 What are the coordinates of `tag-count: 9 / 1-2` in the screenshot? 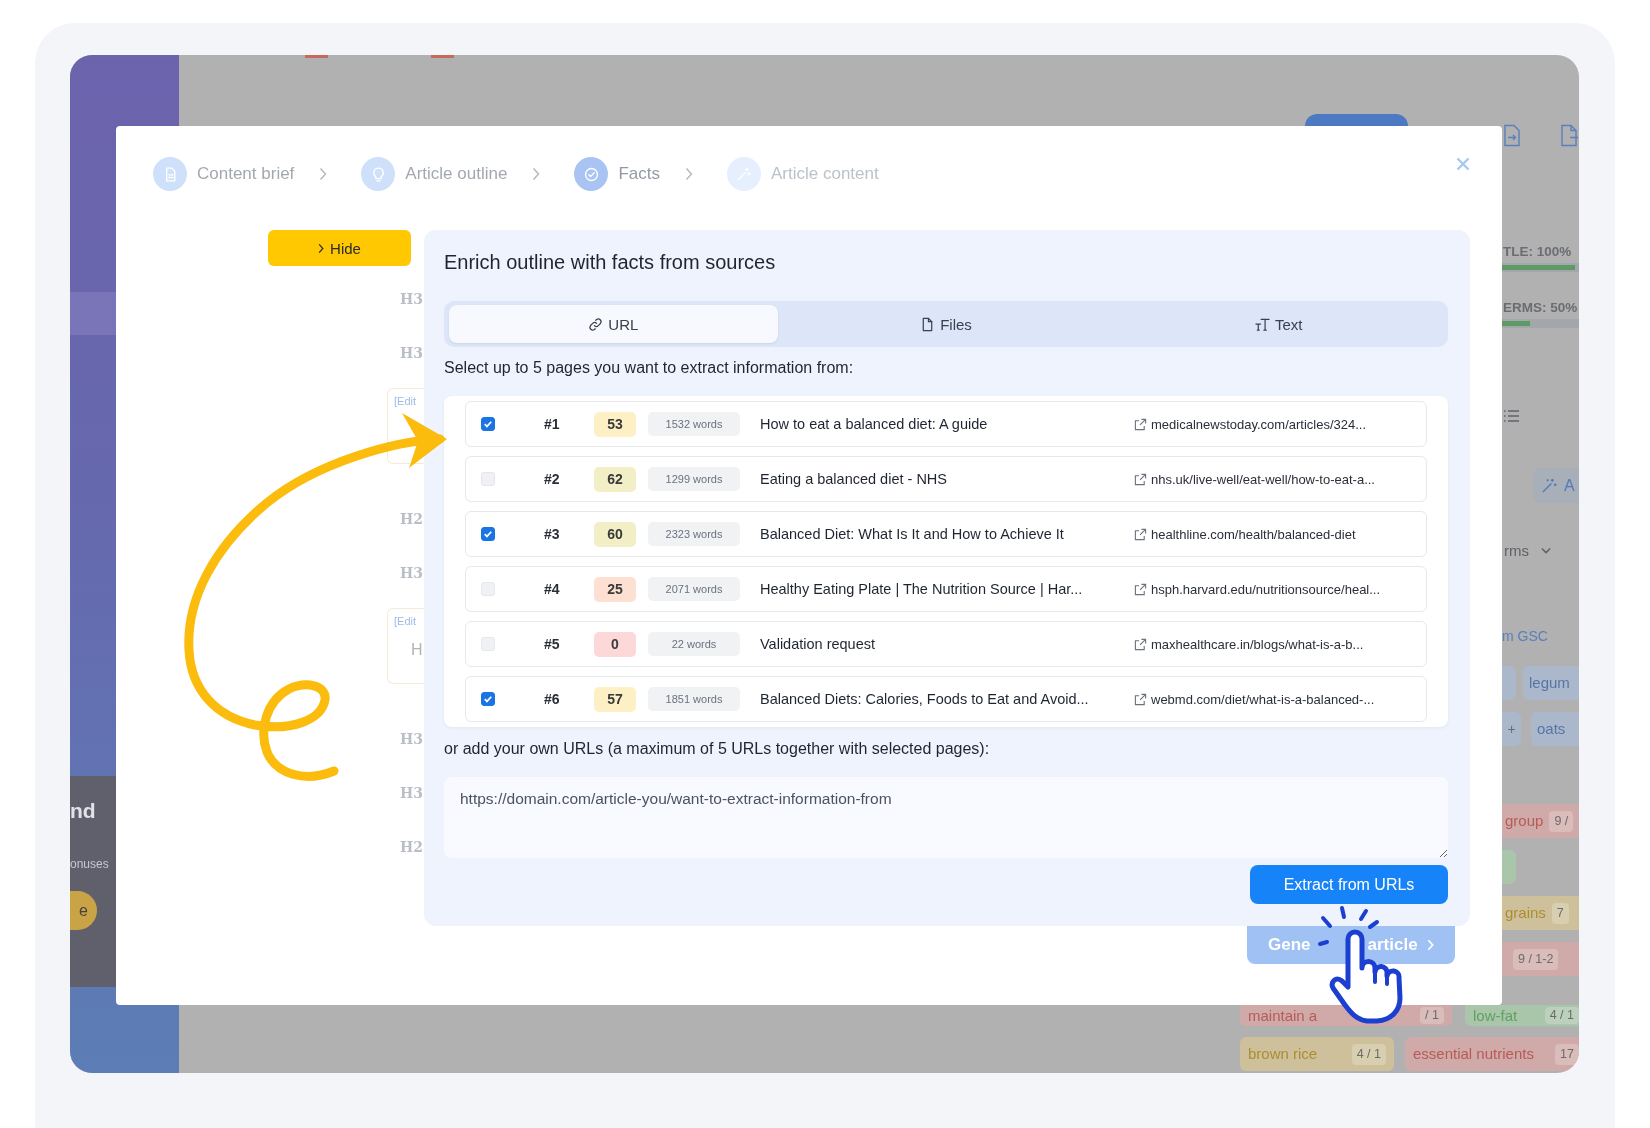 It's located at (1536, 959).